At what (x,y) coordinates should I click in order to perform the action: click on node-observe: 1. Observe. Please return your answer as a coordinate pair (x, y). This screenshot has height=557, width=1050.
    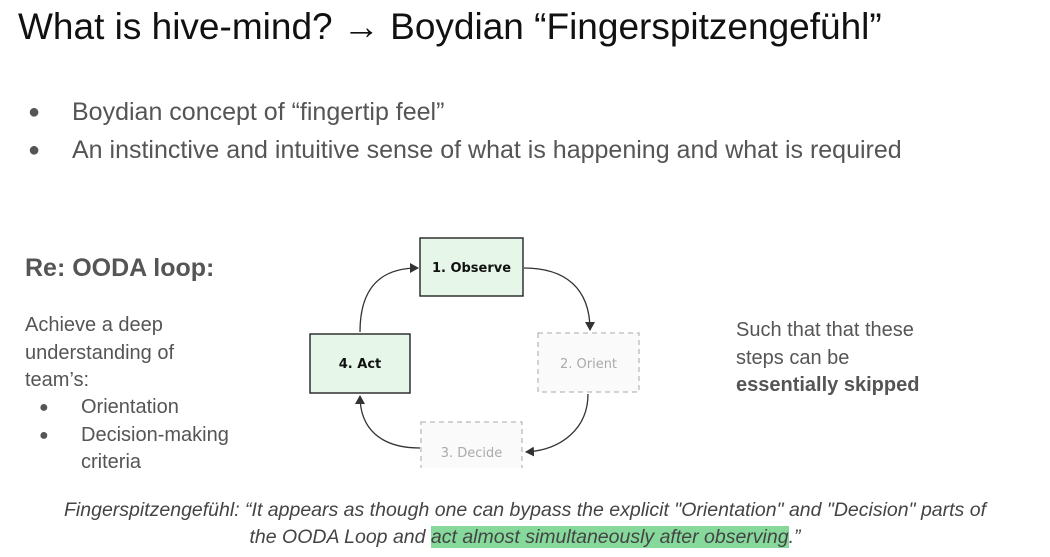
    Looking at the image, I should click on (471, 267).